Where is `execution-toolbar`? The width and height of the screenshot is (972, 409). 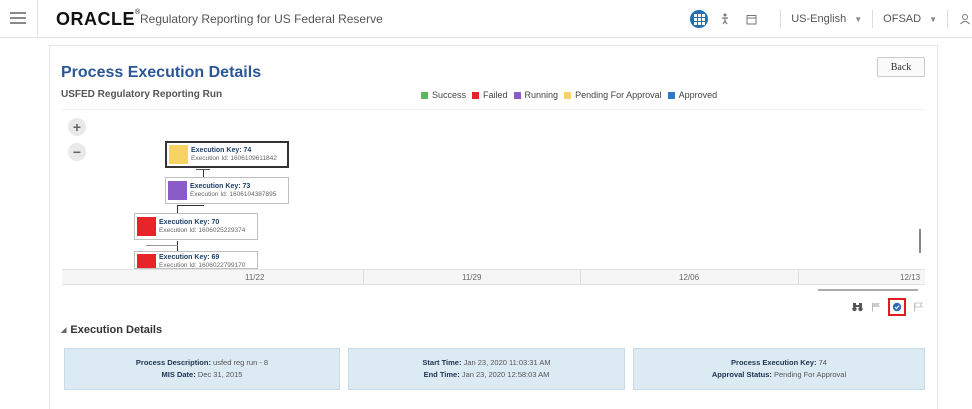 execution-toolbar is located at coordinates (890, 307).